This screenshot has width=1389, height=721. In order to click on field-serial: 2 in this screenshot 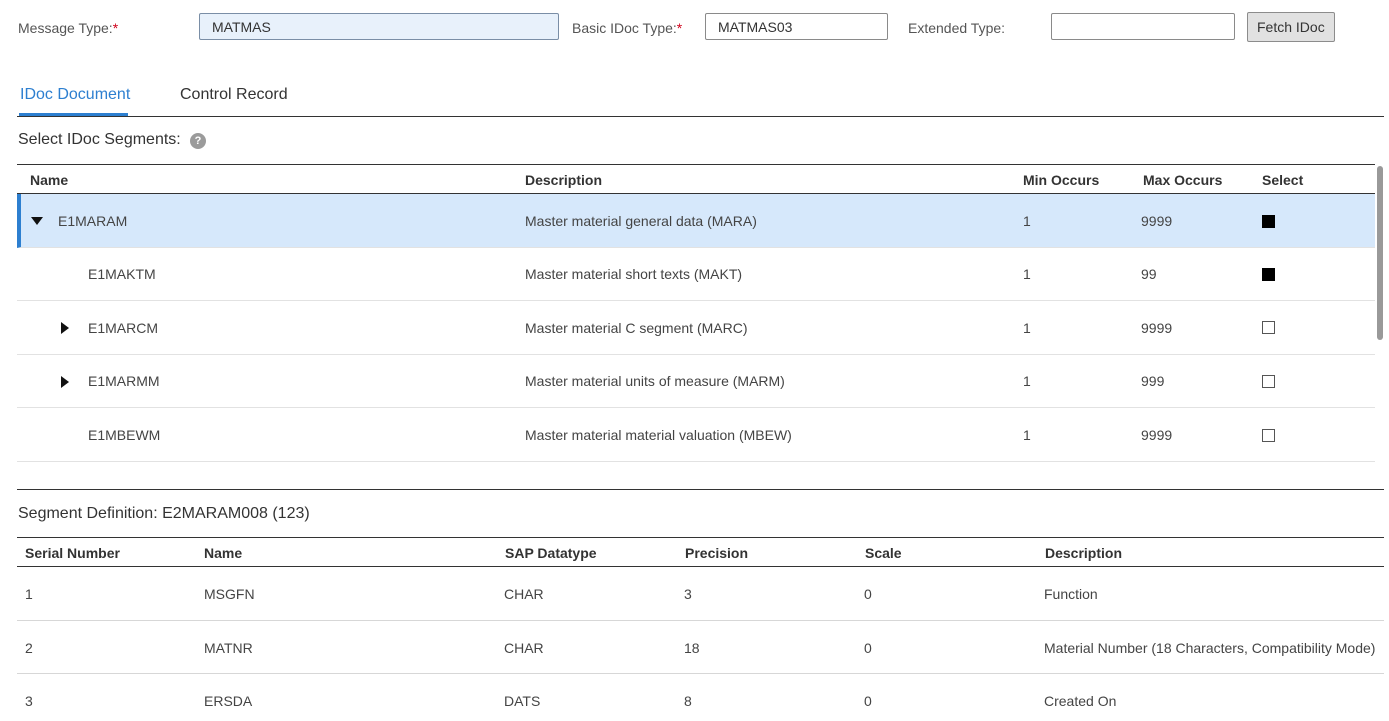, I will do `click(29, 648)`.